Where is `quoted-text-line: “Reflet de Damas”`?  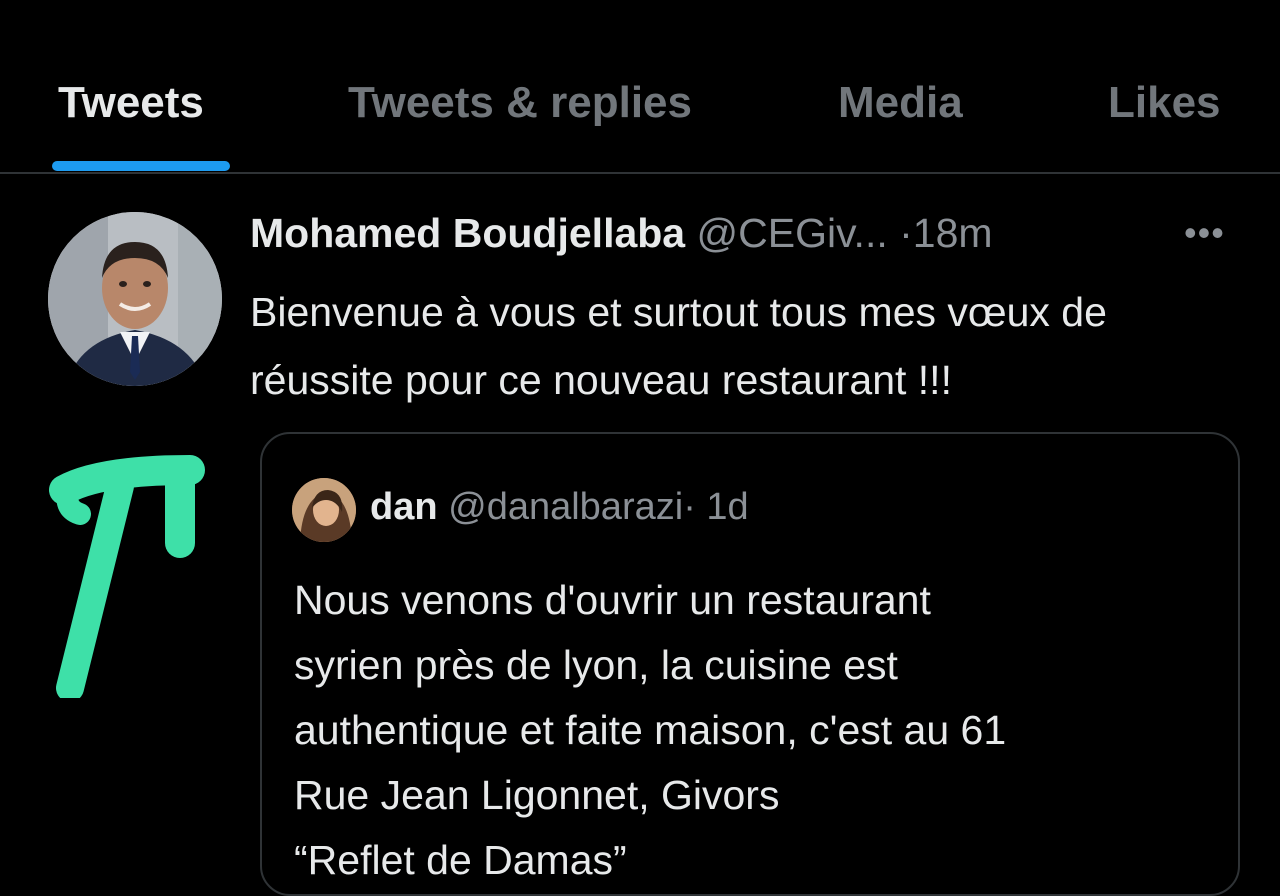
quoted-text-line: “Reflet de Damas” is located at coordinates (460, 860).